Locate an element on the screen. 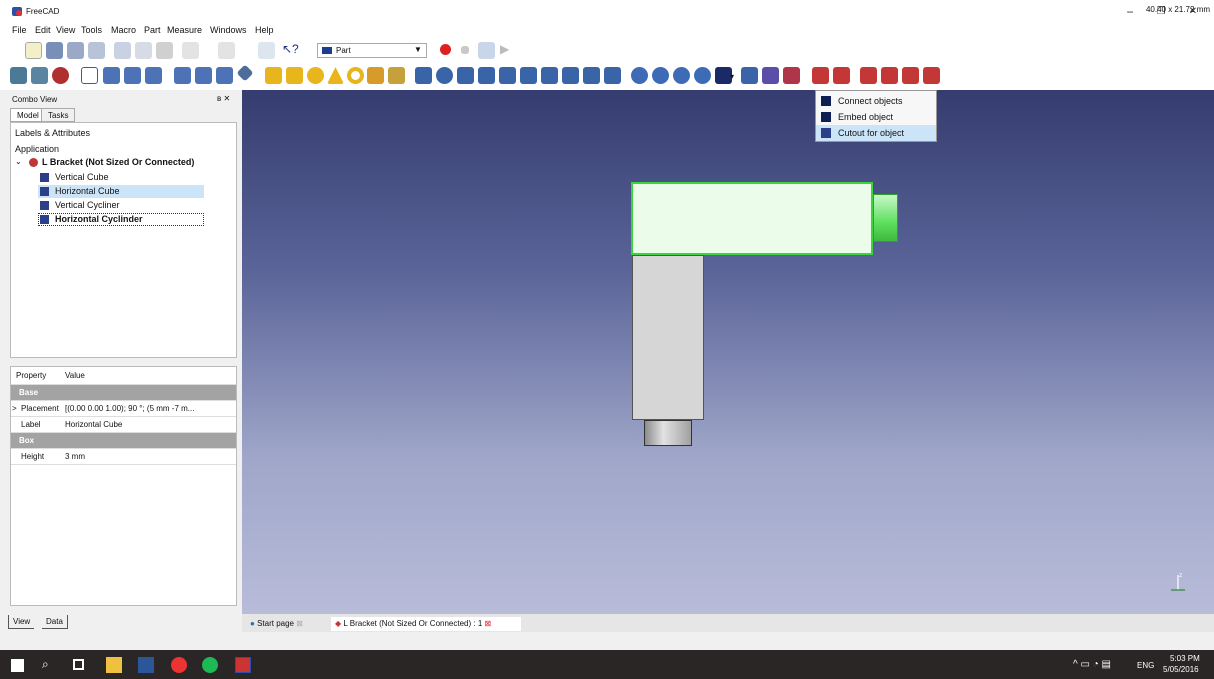 The image size is (1214, 679). fit-selection-icon is located at coordinates (39, 75).